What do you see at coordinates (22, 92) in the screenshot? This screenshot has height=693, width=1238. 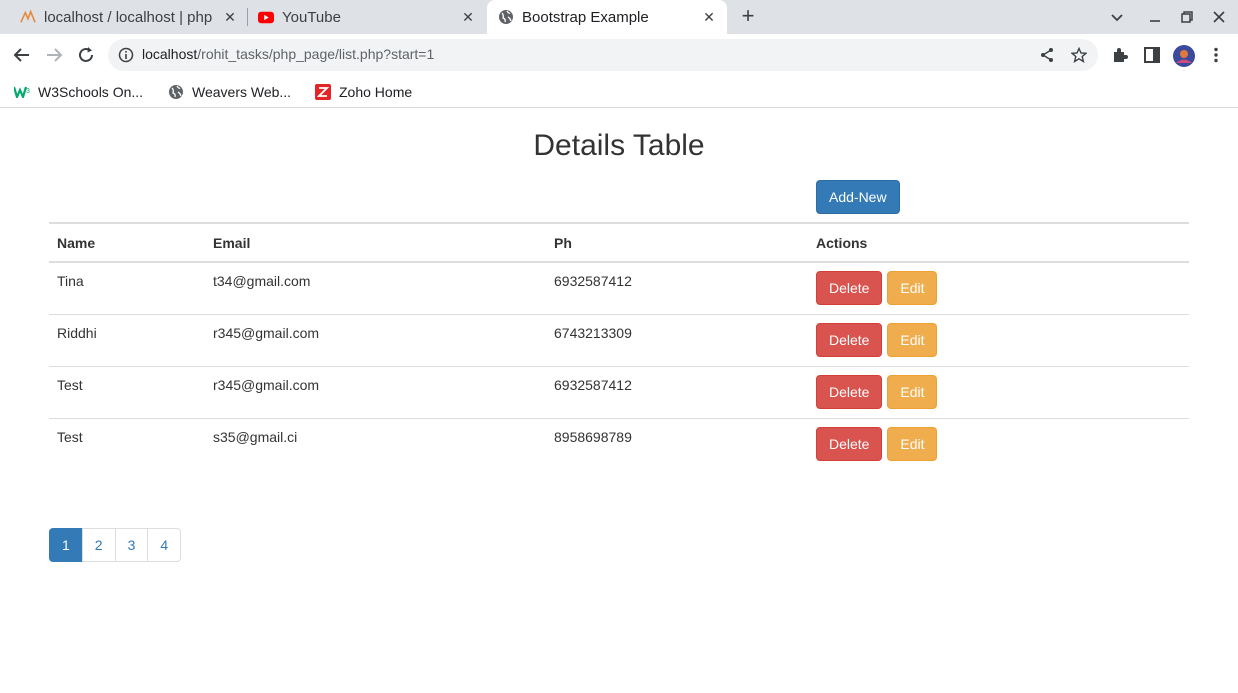 I see `w3schools-icon: 3` at bounding box center [22, 92].